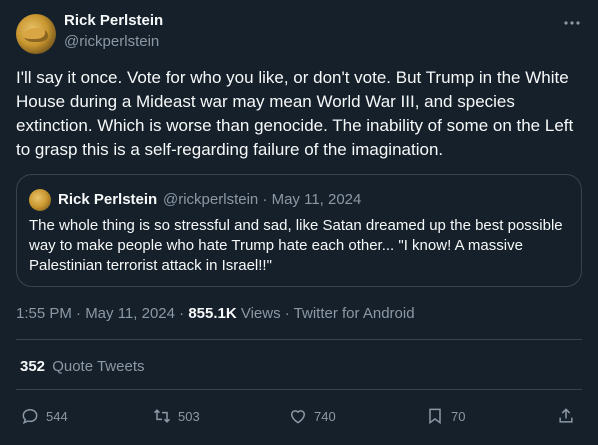  Describe the element at coordinates (572, 24) in the screenshot. I see `more-horizontal-icon` at that location.